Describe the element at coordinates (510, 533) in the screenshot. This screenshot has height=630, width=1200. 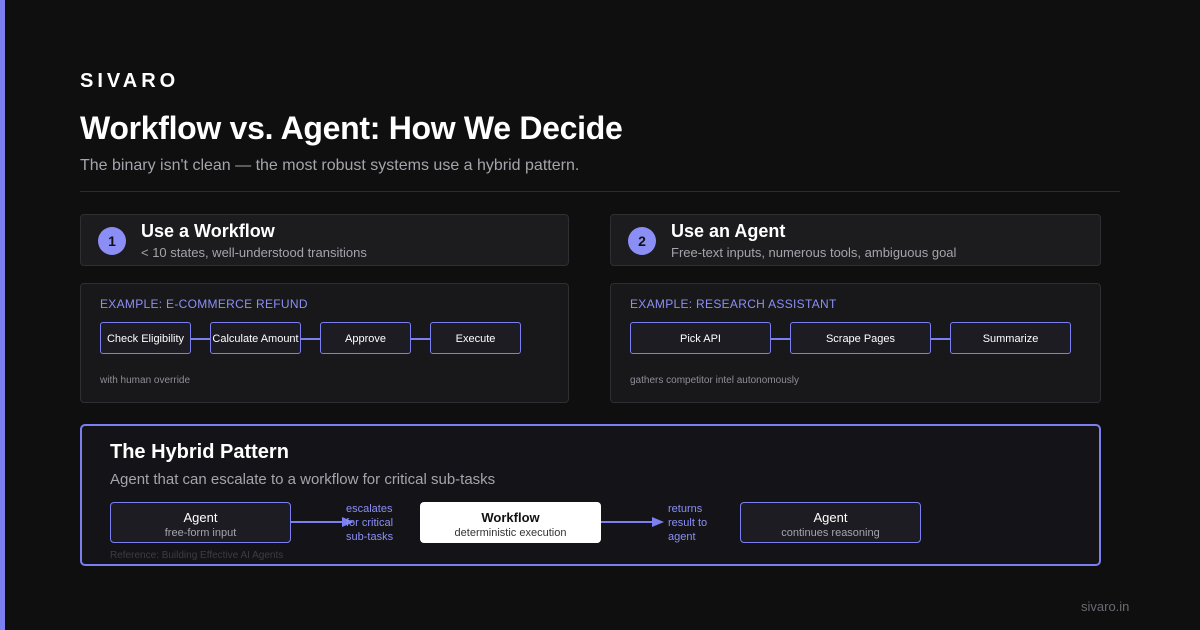
I see `node-subtitle: deterministic execution` at that location.